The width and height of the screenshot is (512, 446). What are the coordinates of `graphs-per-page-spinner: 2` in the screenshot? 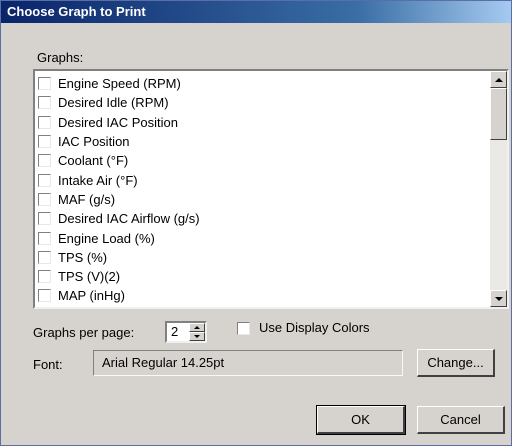 It's located at (186, 332).